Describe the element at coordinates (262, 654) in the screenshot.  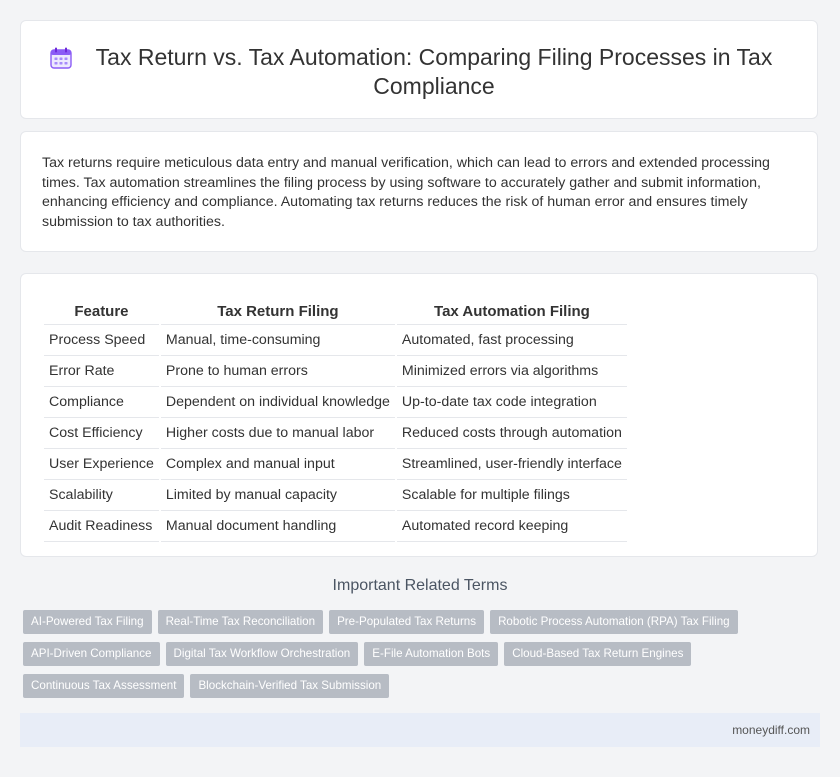
I see `related-term-tag: Digital Tax Workflow Orchestration` at that location.